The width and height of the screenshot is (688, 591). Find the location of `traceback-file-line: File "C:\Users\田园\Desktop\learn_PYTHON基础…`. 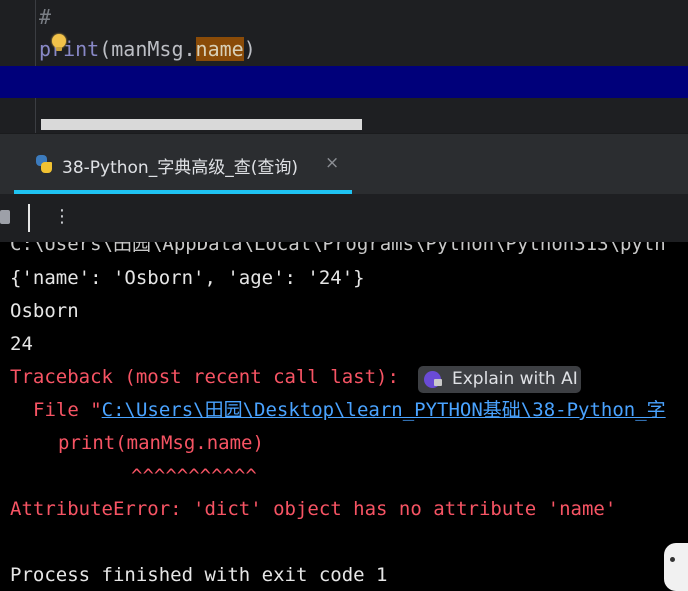

traceback-file-line: File "C:\Users\田园\Desktop\learn_PYTHON基础… is located at coordinates (349, 410).